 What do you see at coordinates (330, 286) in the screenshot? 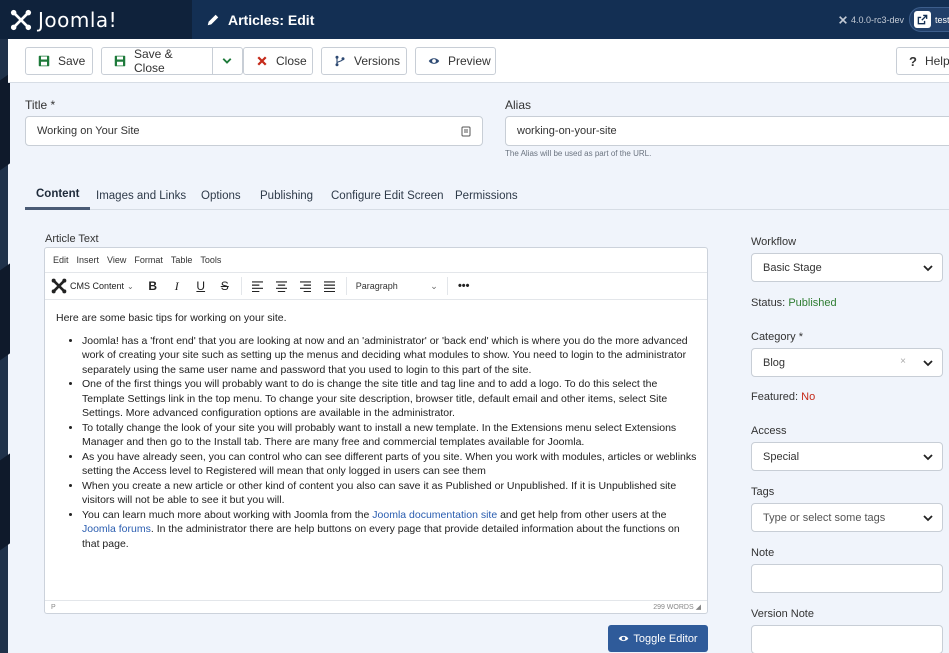
I see `align-justify-button` at bounding box center [330, 286].